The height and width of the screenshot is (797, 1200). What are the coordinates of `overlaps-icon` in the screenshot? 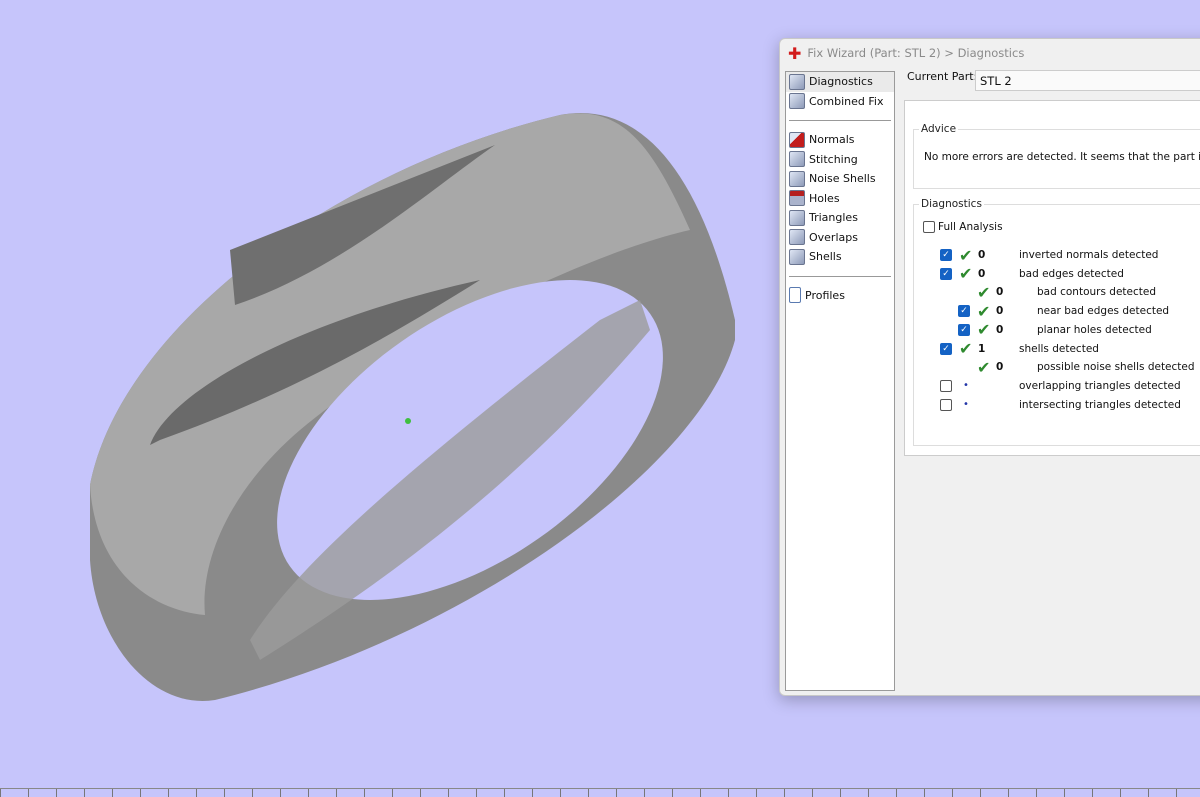 It's located at (797, 237).